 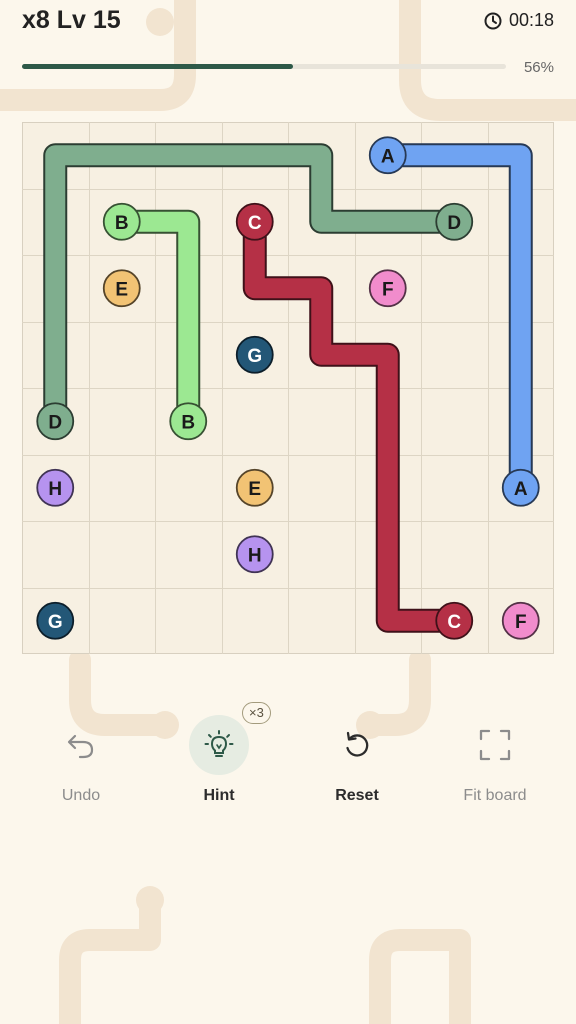 I want to click on timer-text: 00:18, so click(x=531, y=20).